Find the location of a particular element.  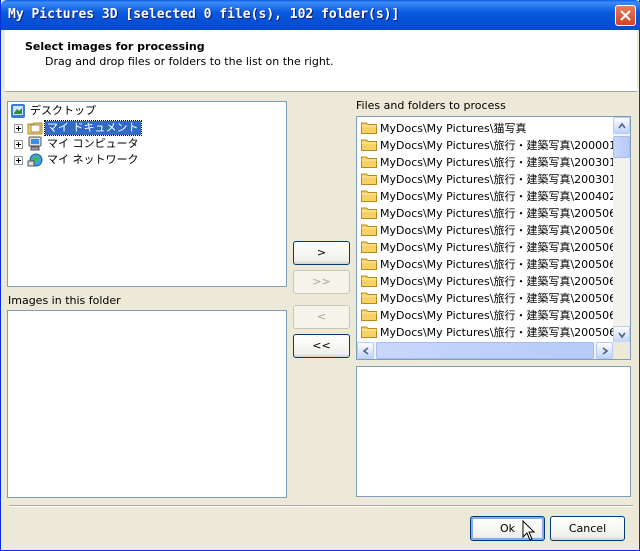

images-list is located at coordinates (147, 404).